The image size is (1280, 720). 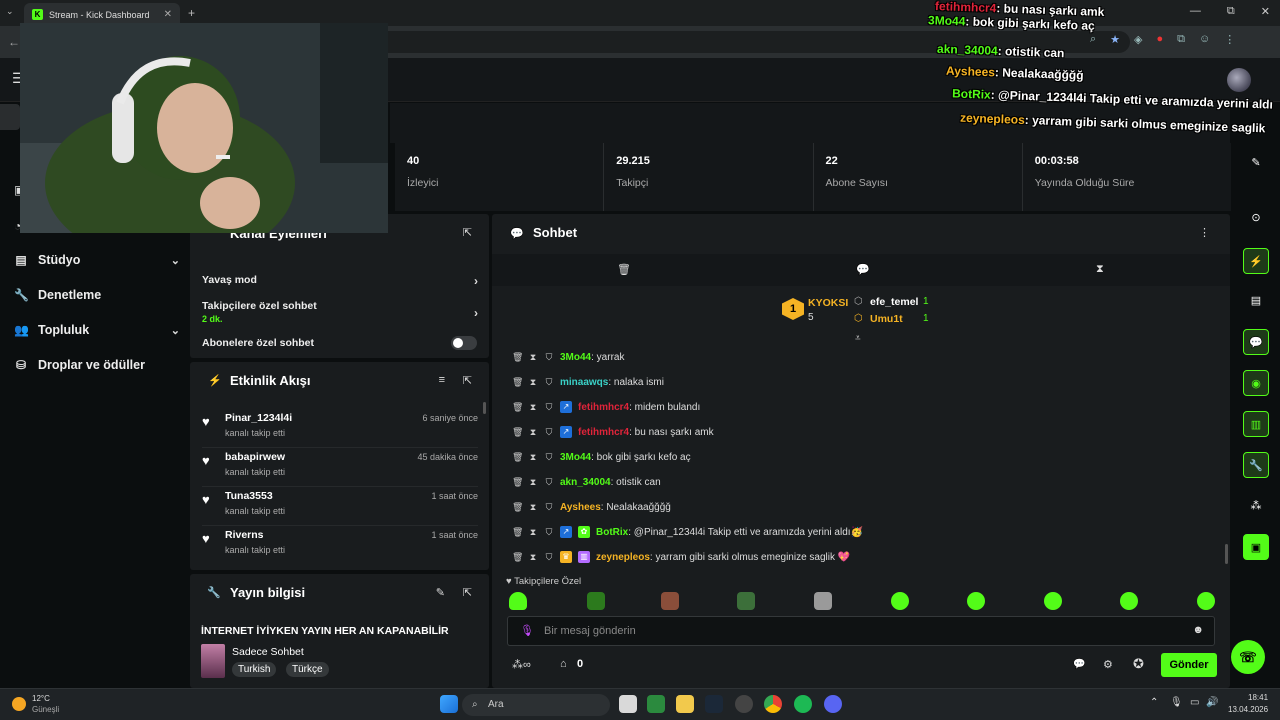 What do you see at coordinates (10, 11) in the screenshot?
I see `tab-search-button: ⌄` at bounding box center [10, 11].